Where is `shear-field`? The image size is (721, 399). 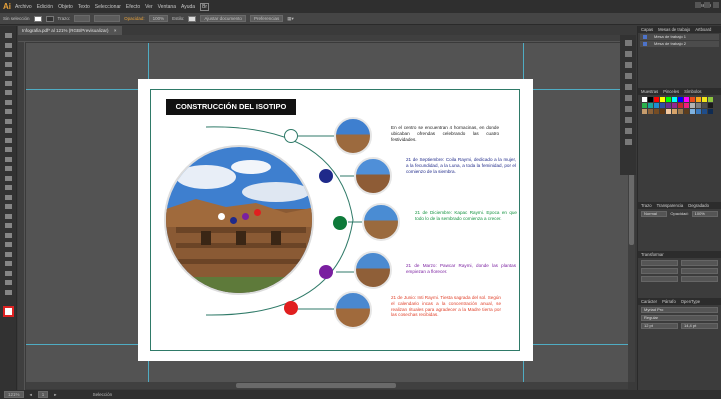 shear-field is located at coordinates (699, 279).